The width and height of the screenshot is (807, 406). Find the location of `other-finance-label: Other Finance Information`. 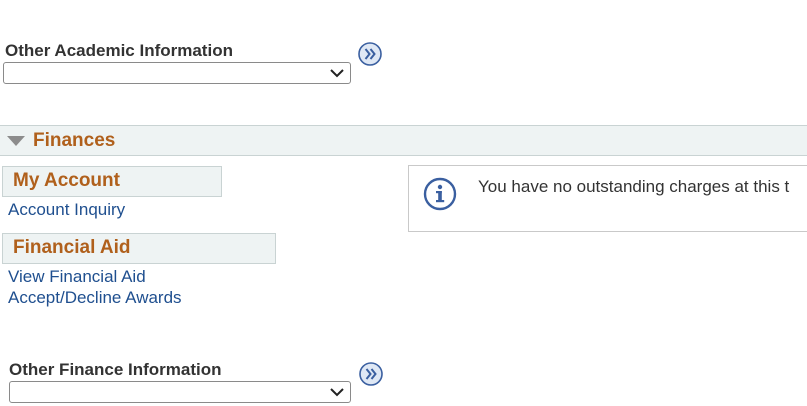

other-finance-label: Other Finance Information is located at coordinates (115, 369).